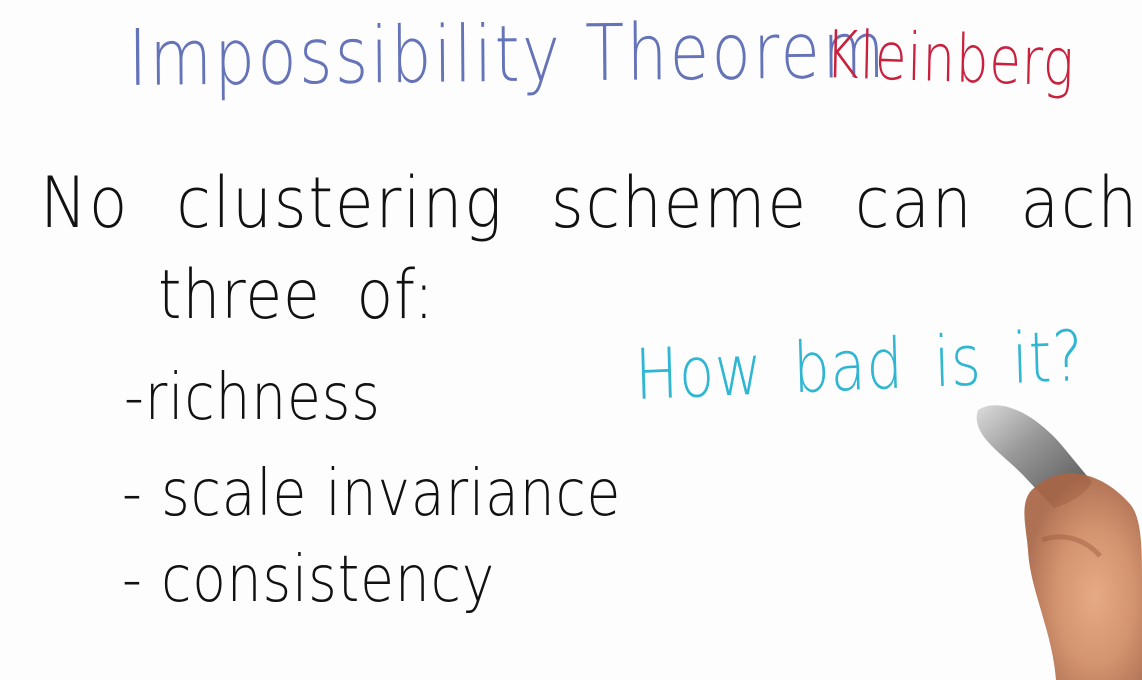 Image resolution: width=1142 pixels, height=680 pixels. I want to click on theorem-title: Impossibility Theorem, so click(507, 54).